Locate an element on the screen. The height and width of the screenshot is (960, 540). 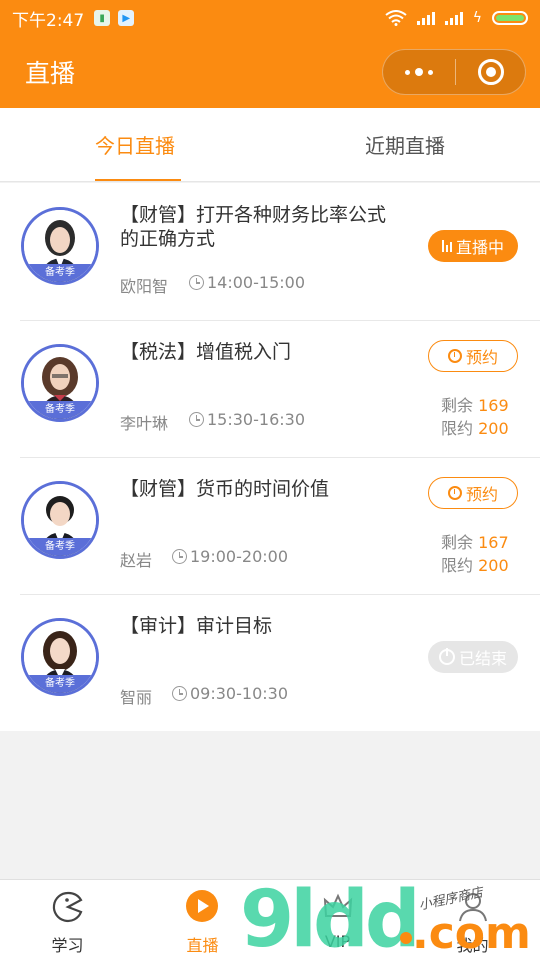
user-icon is located at coordinates (472, 907).